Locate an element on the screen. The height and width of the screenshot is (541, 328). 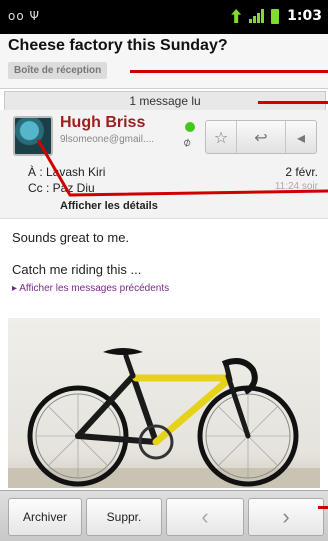
recipient-cc: Cc : Paz Diu is located at coordinates (61, 188).